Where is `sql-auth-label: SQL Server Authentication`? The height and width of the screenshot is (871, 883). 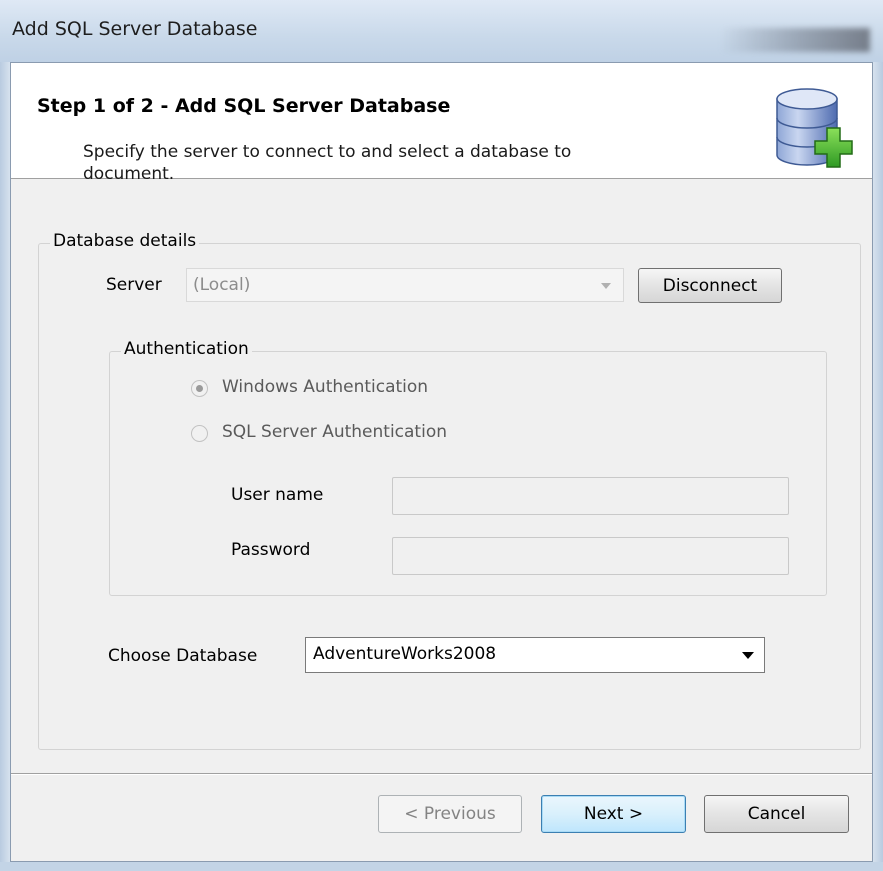 sql-auth-label: SQL Server Authentication is located at coordinates (334, 432).